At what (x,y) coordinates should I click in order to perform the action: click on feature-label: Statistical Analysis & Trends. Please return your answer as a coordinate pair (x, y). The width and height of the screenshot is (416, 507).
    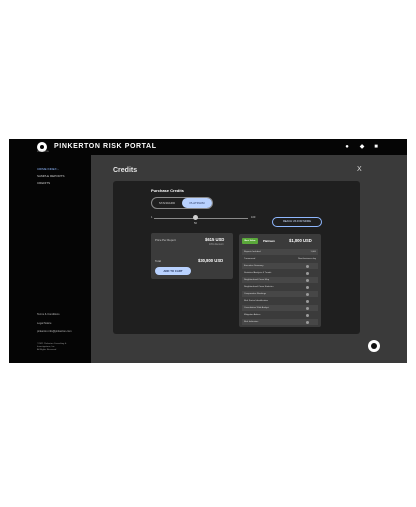
    Looking at the image, I should click on (258, 272).